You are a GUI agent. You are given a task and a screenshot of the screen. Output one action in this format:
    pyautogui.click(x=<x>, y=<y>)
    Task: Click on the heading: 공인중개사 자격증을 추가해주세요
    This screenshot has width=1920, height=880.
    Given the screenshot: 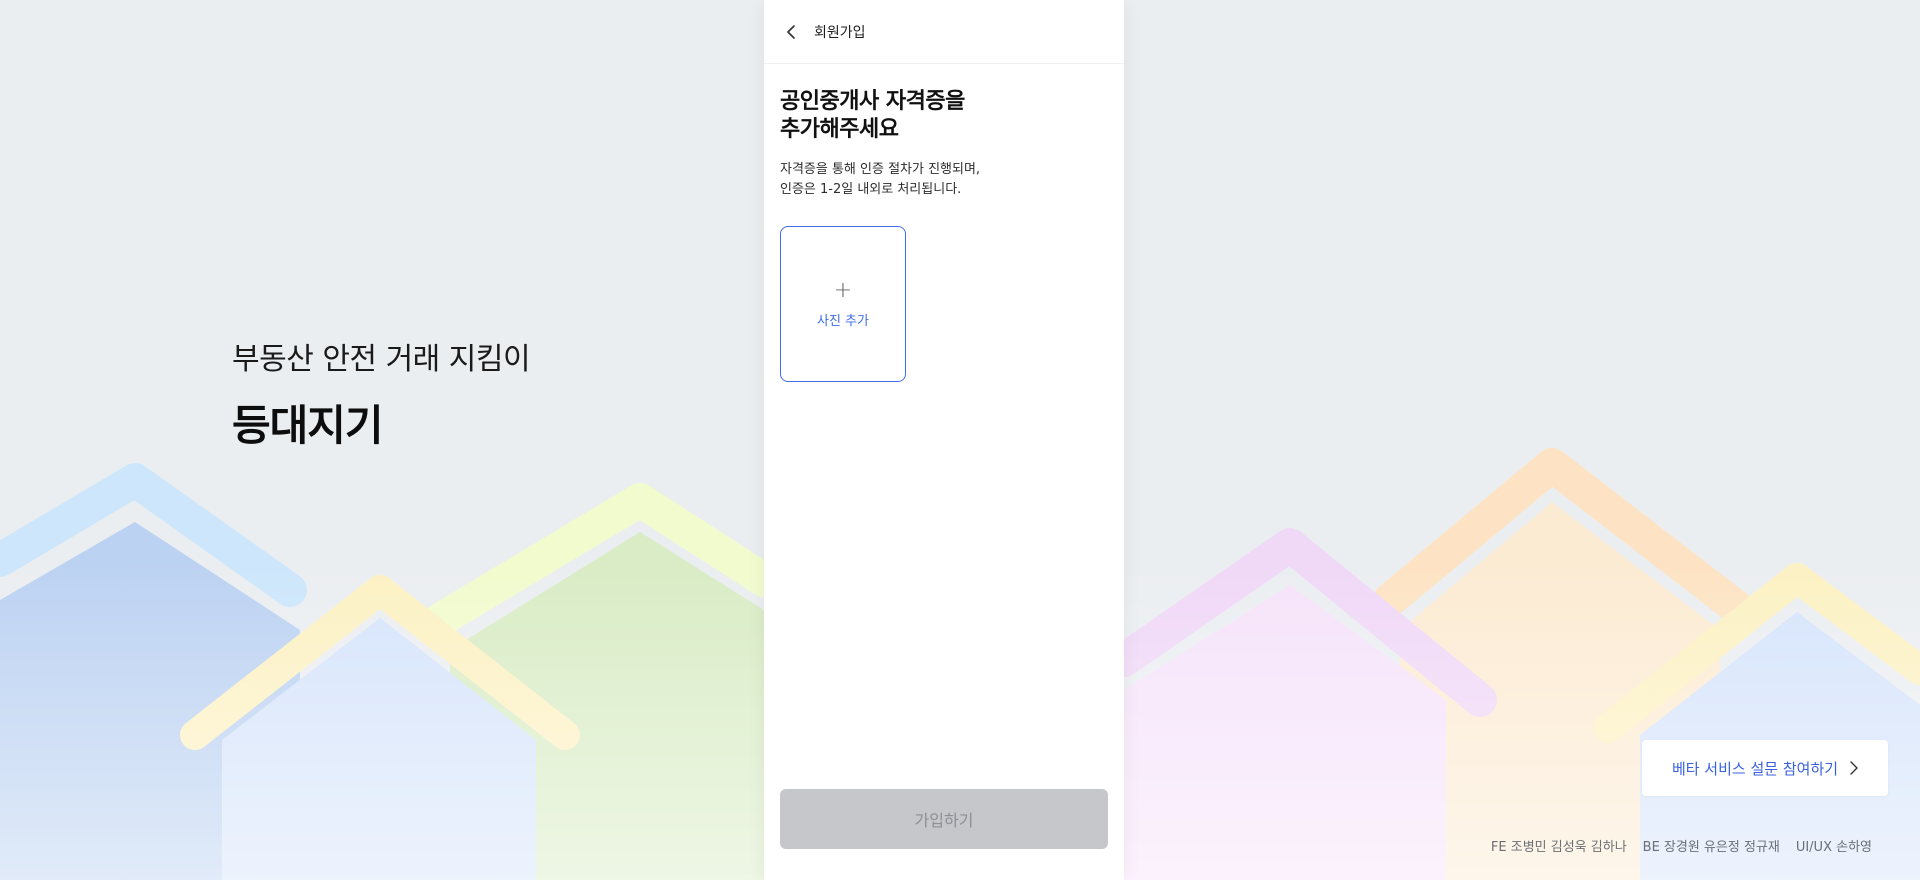 What is the action you would take?
    pyautogui.click(x=872, y=115)
    